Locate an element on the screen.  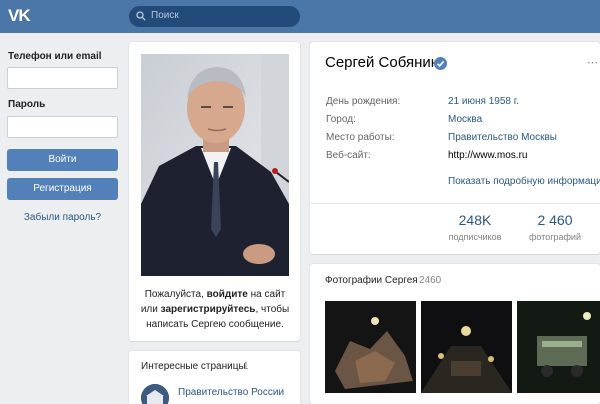
photos-title-count: 2460 is located at coordinates (430, 280).